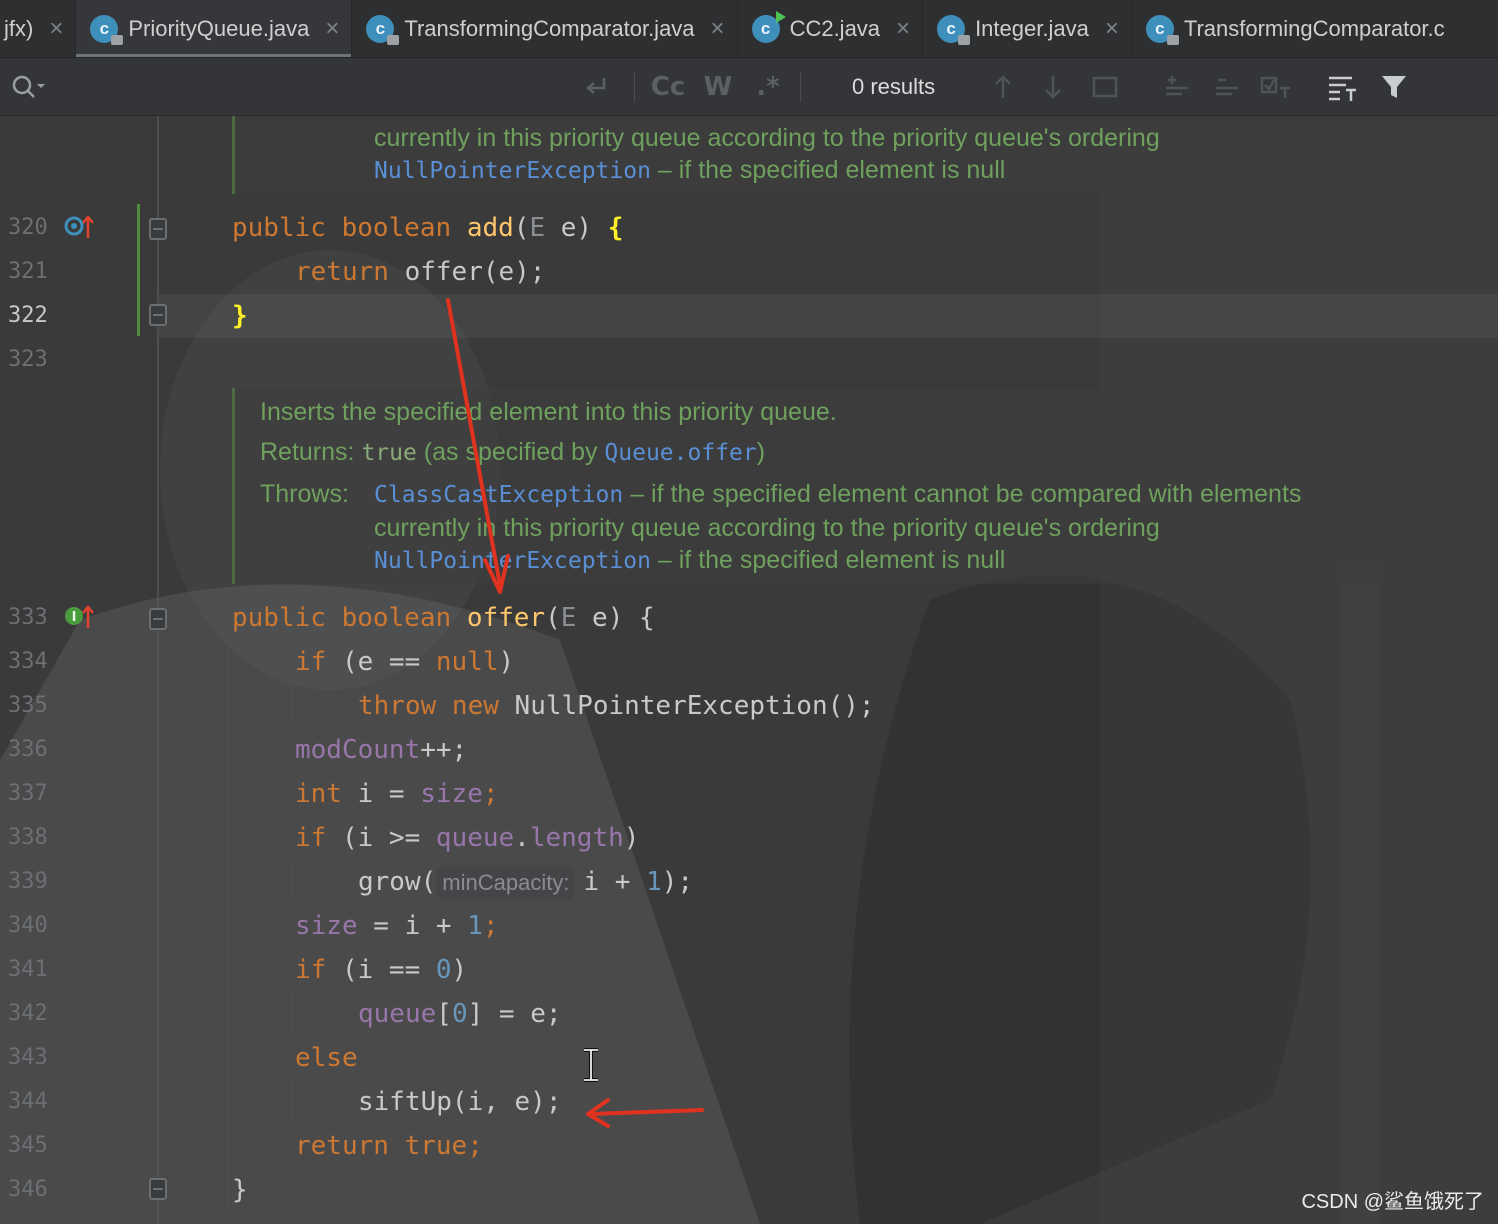 Image resolution: width=1498 pixels, height=1224 pixels. I want to click on remove-occurrence-icon, so click(1227, 87).